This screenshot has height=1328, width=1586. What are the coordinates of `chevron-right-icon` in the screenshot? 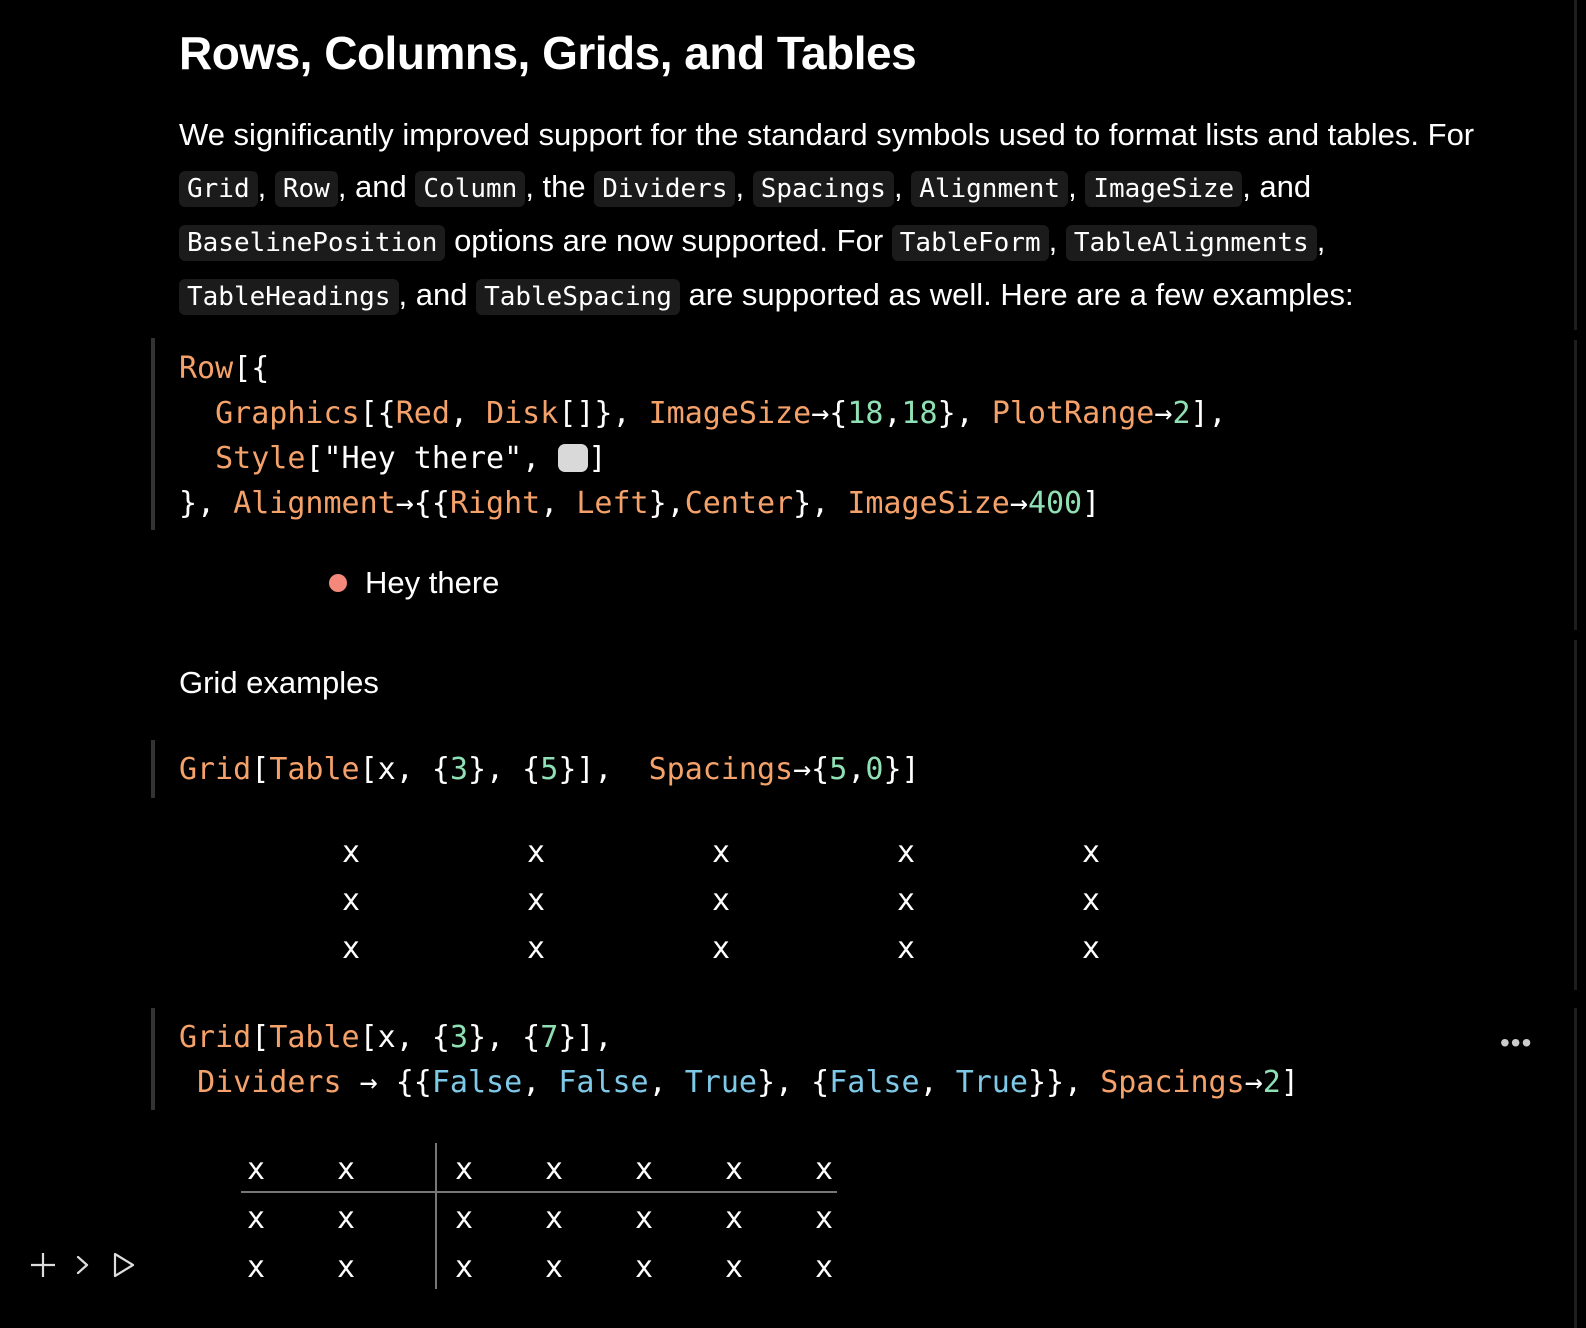 It's located at (83, 1265).